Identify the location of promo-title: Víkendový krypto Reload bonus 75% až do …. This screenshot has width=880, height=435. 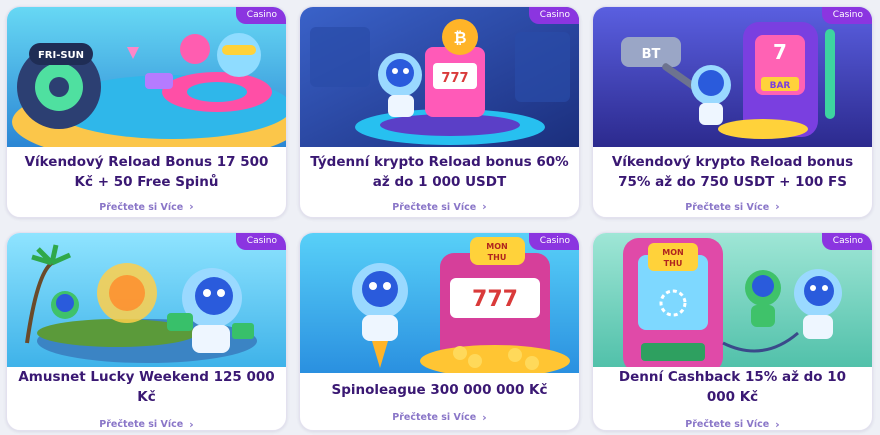
(732, 171).